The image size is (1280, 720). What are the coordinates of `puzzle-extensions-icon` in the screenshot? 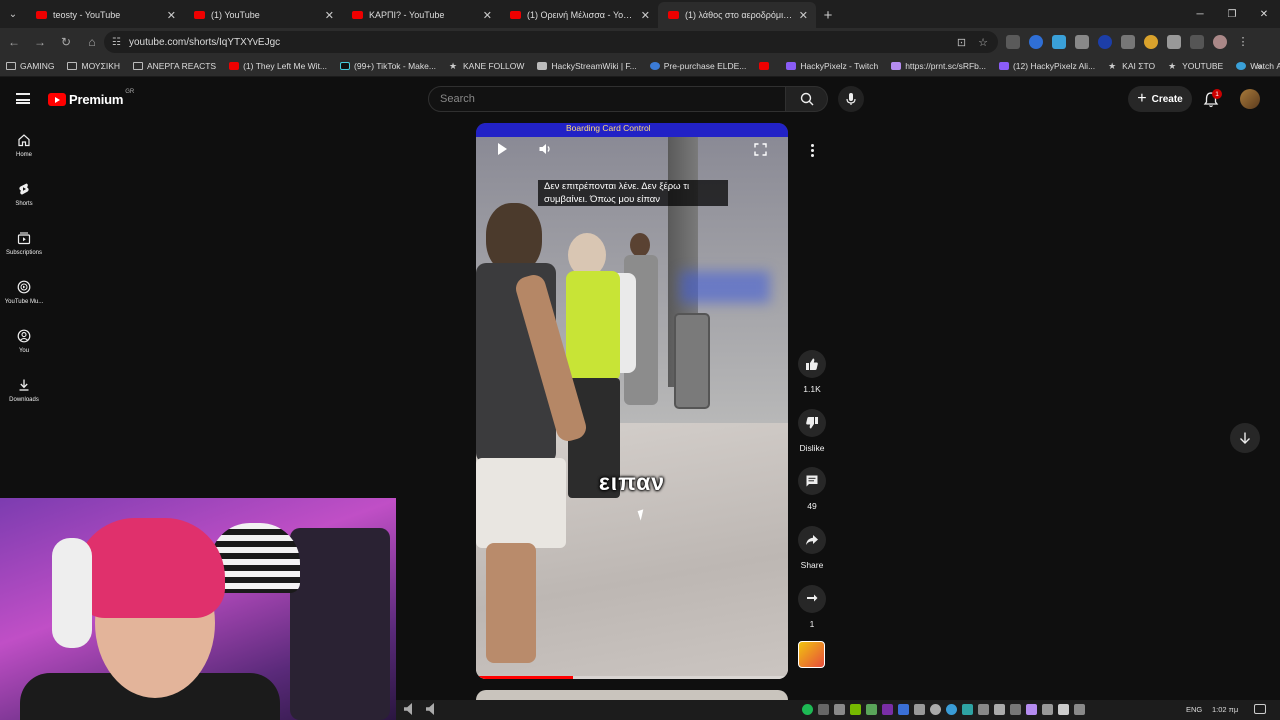 It's located at (1174, 42).